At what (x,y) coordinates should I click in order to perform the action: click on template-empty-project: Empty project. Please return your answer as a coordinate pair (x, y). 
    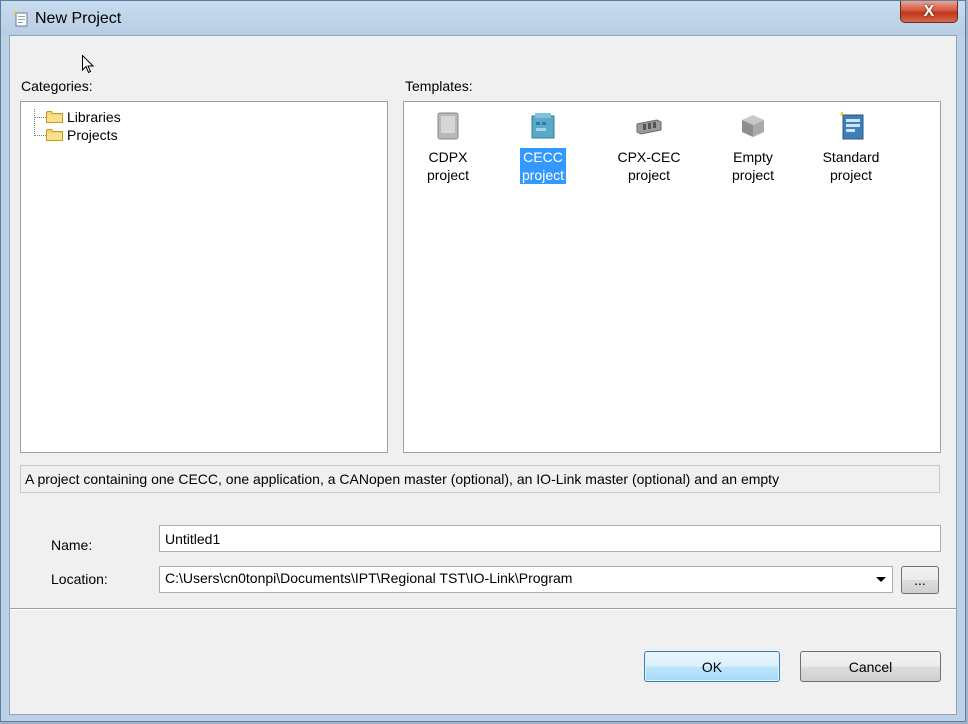
    Looking at the image, I should click on (753, 147).